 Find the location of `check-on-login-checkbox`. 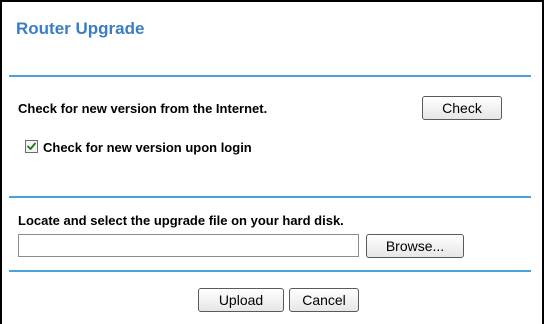

check-on-login-checkbox is located at coordinates (31, 146).